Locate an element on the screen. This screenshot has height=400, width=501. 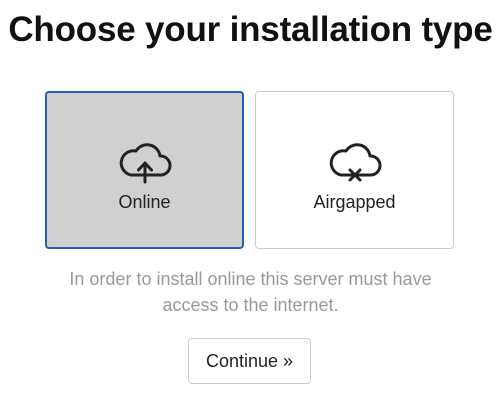
option-online-label: Online is located at coordinates (144, 202).